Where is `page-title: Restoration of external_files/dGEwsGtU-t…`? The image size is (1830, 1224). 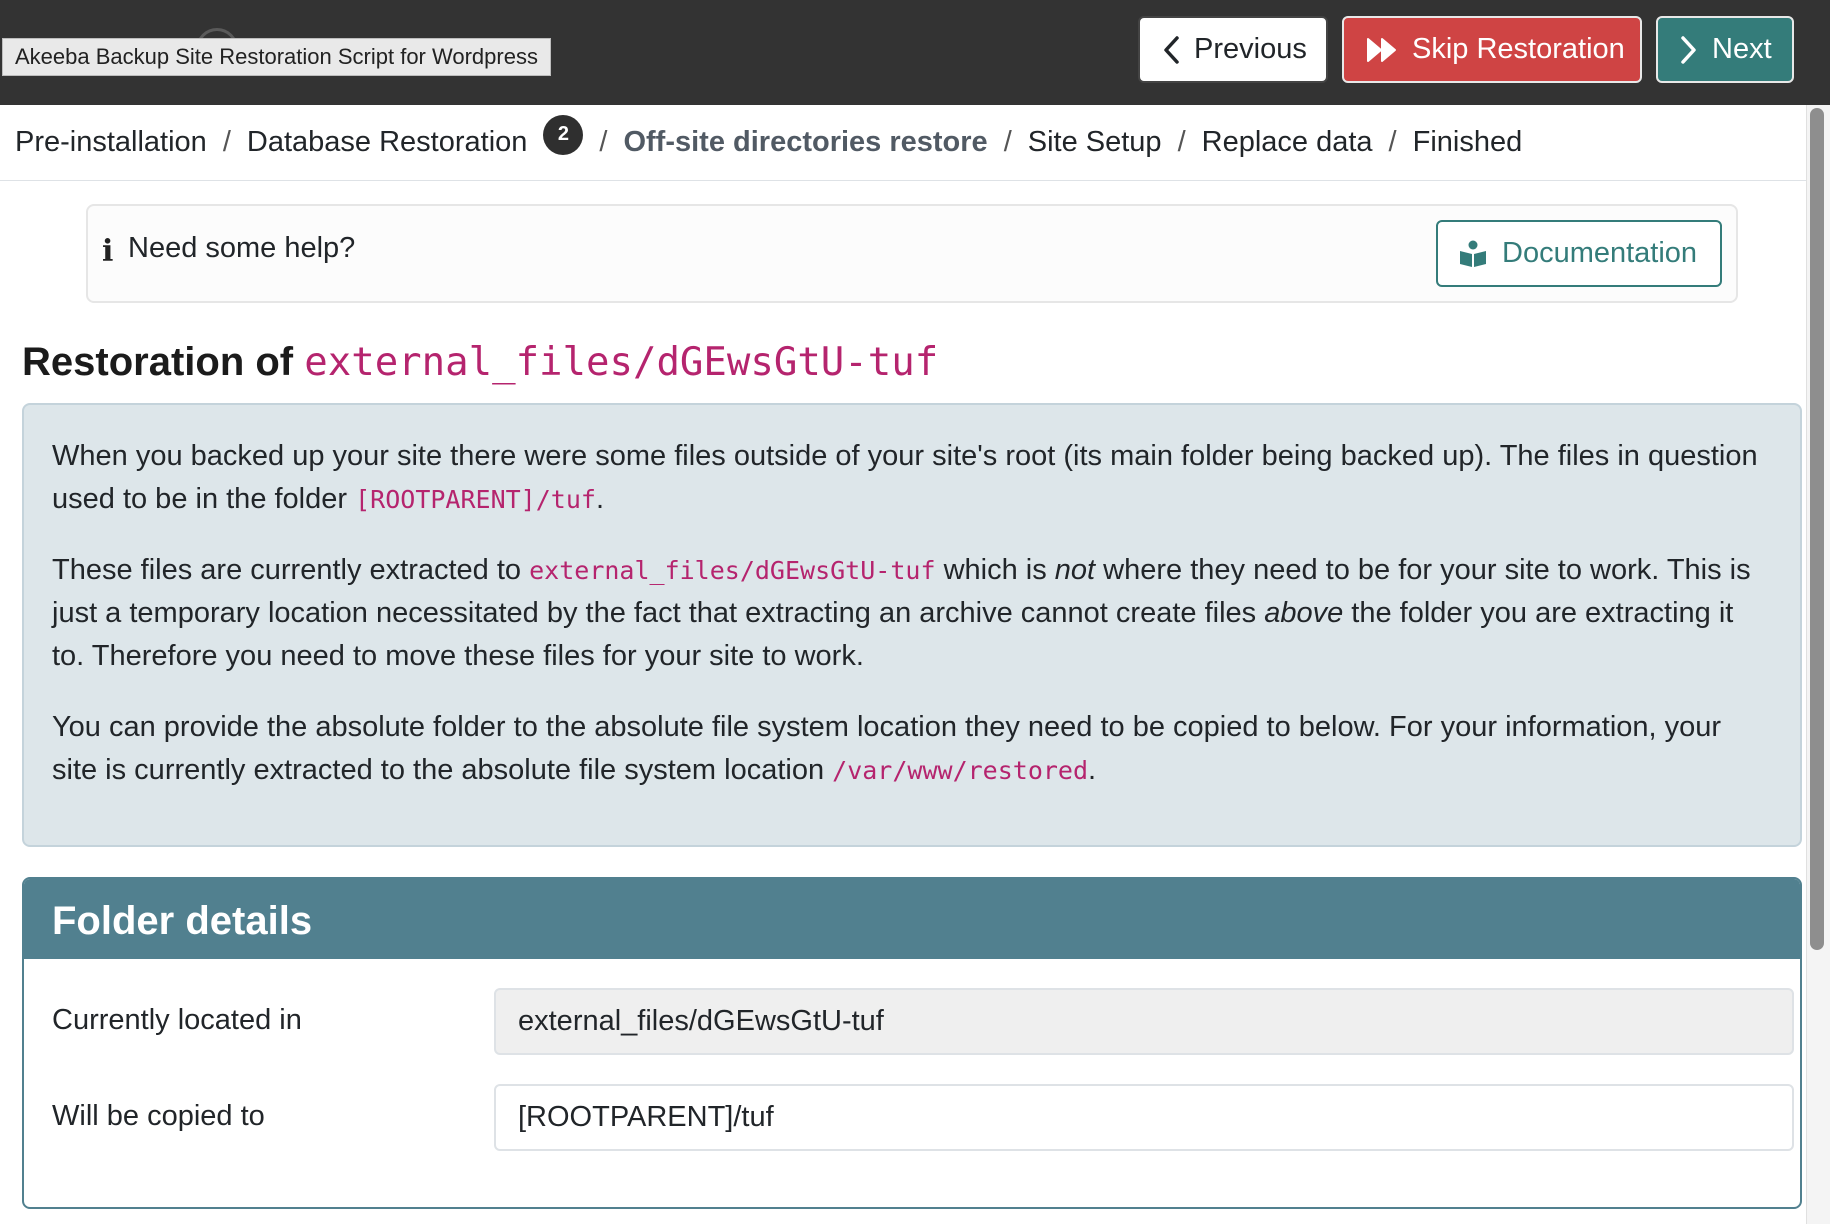 page-title: Restoration of external_files/dGEwsGtU-t… is located at coordinates (480, 362).